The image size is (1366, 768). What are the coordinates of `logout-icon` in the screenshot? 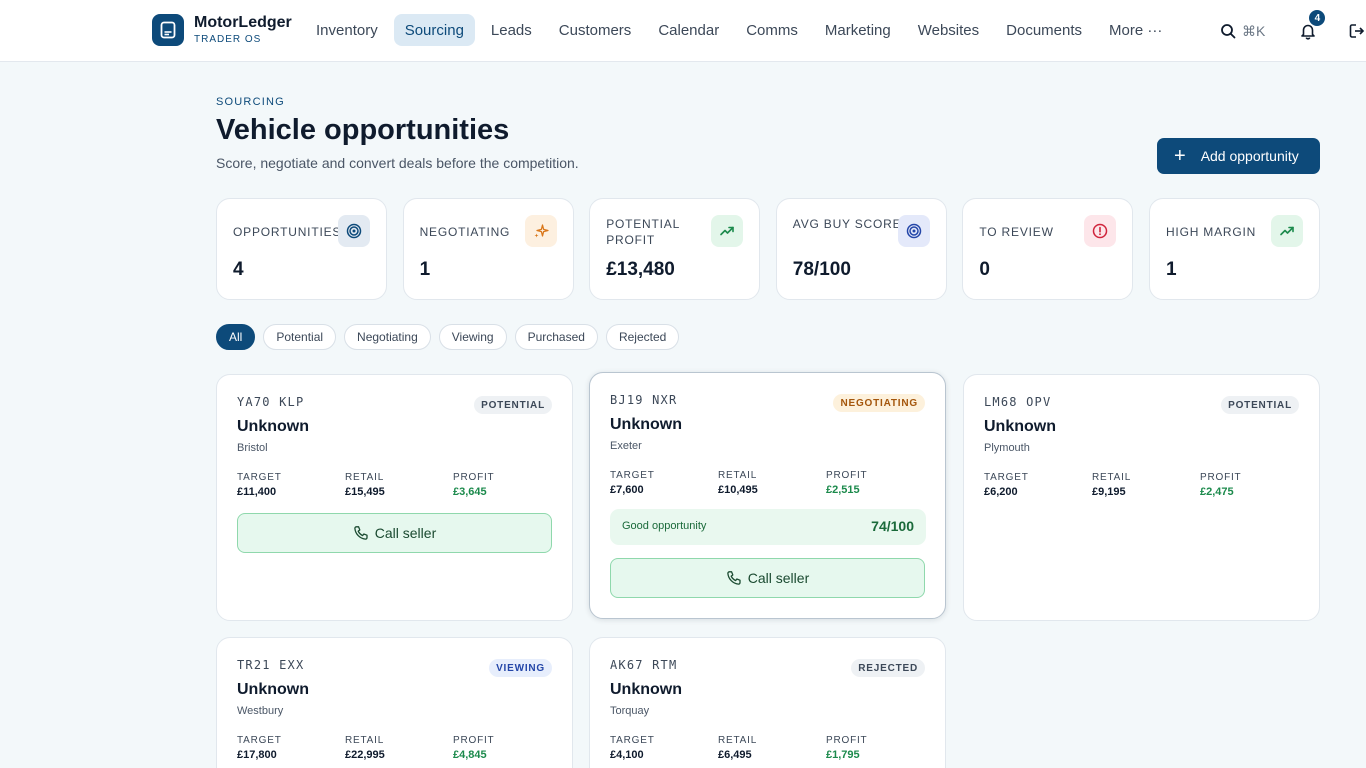 It's located at (1357, 31).